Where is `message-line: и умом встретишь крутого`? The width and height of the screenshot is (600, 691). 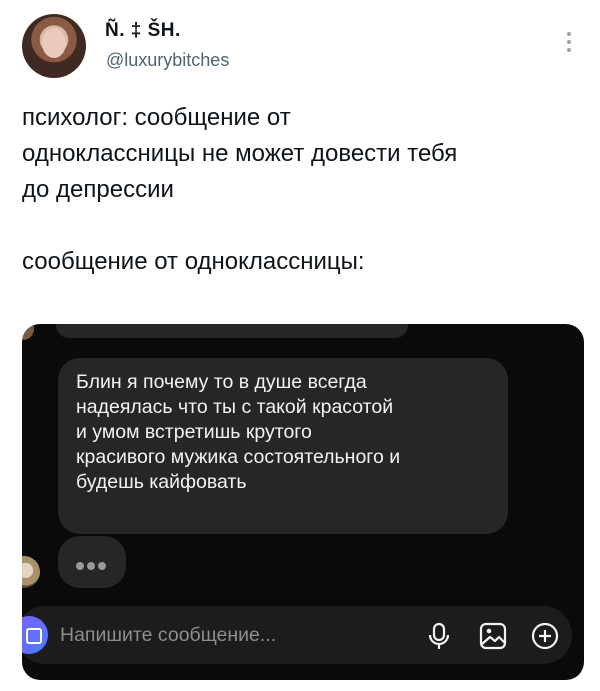 message-line: и умом встретишь крутого is located at coordinates (194, 432).